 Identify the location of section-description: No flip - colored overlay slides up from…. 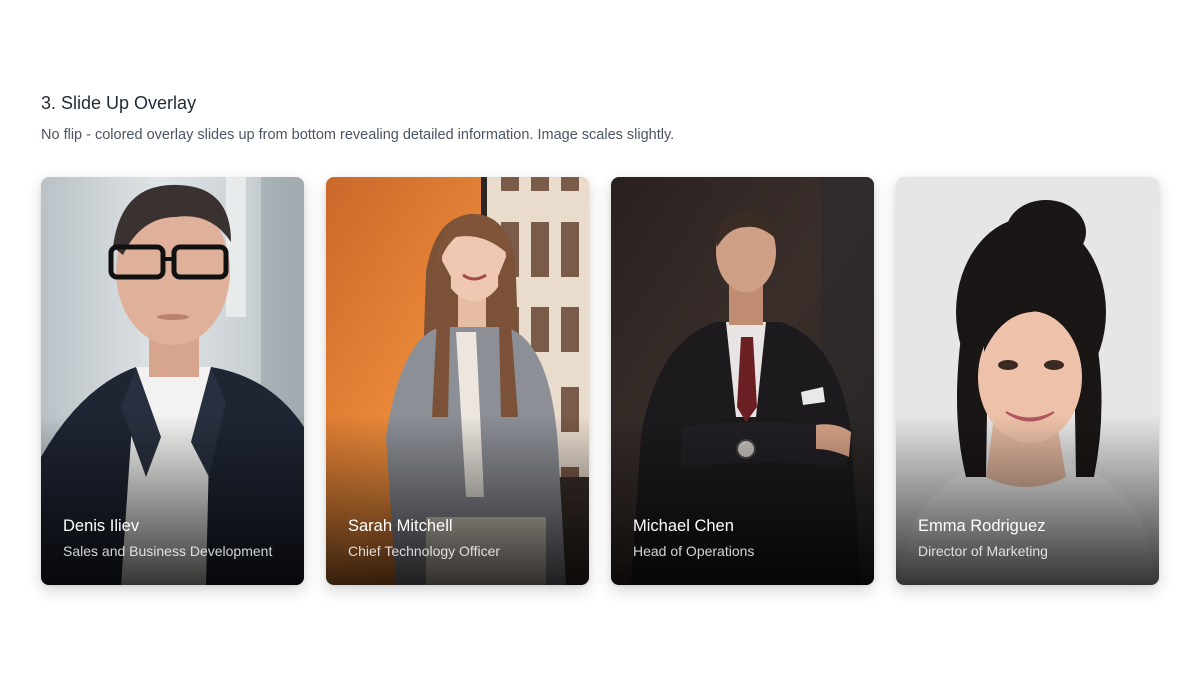
(358, 135).